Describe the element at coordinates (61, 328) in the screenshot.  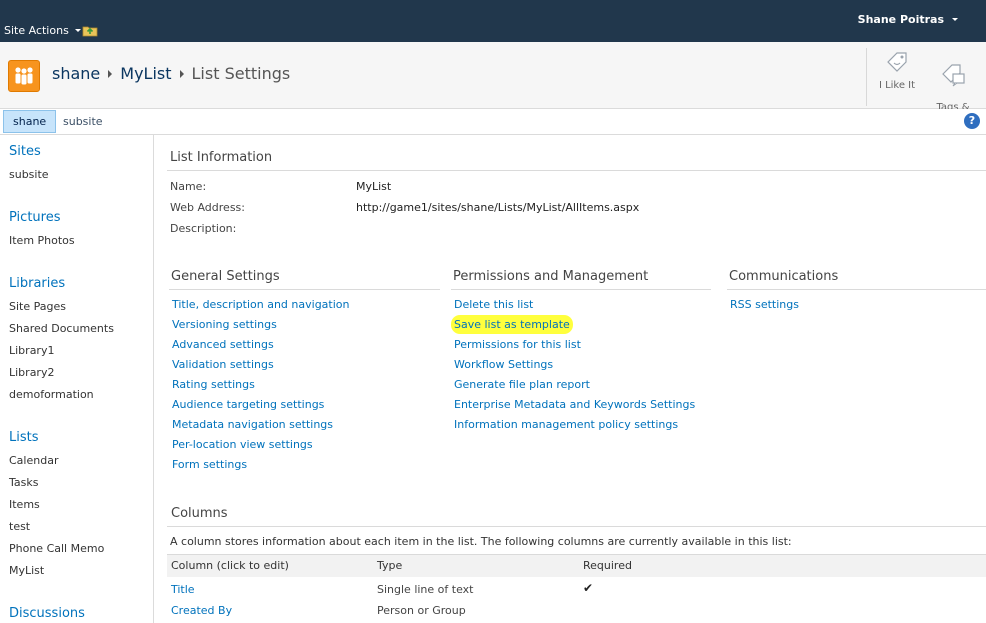
I see `ql-item-shared-documents: Shared Documents` at that location.